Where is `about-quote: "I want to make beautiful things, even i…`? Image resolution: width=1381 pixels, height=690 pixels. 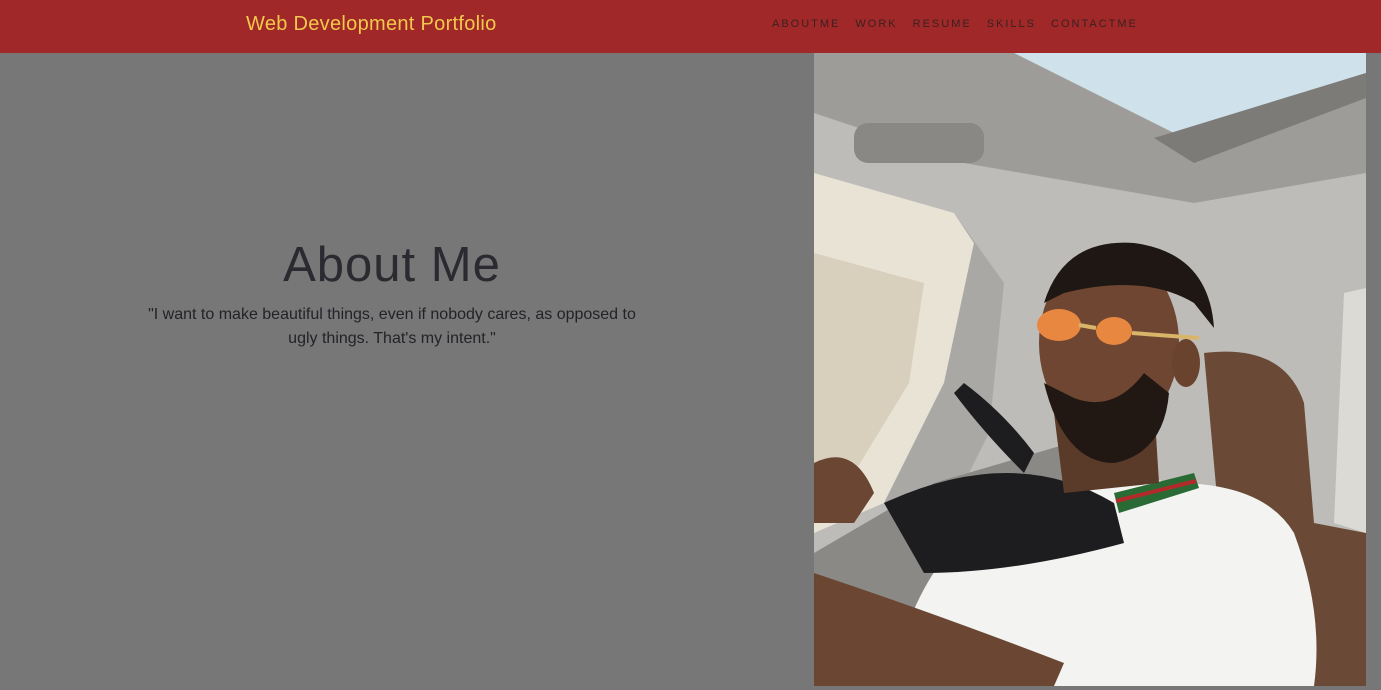
about-quote: "I want to make beautiful things, even i… is located at coordinates (392, 326).